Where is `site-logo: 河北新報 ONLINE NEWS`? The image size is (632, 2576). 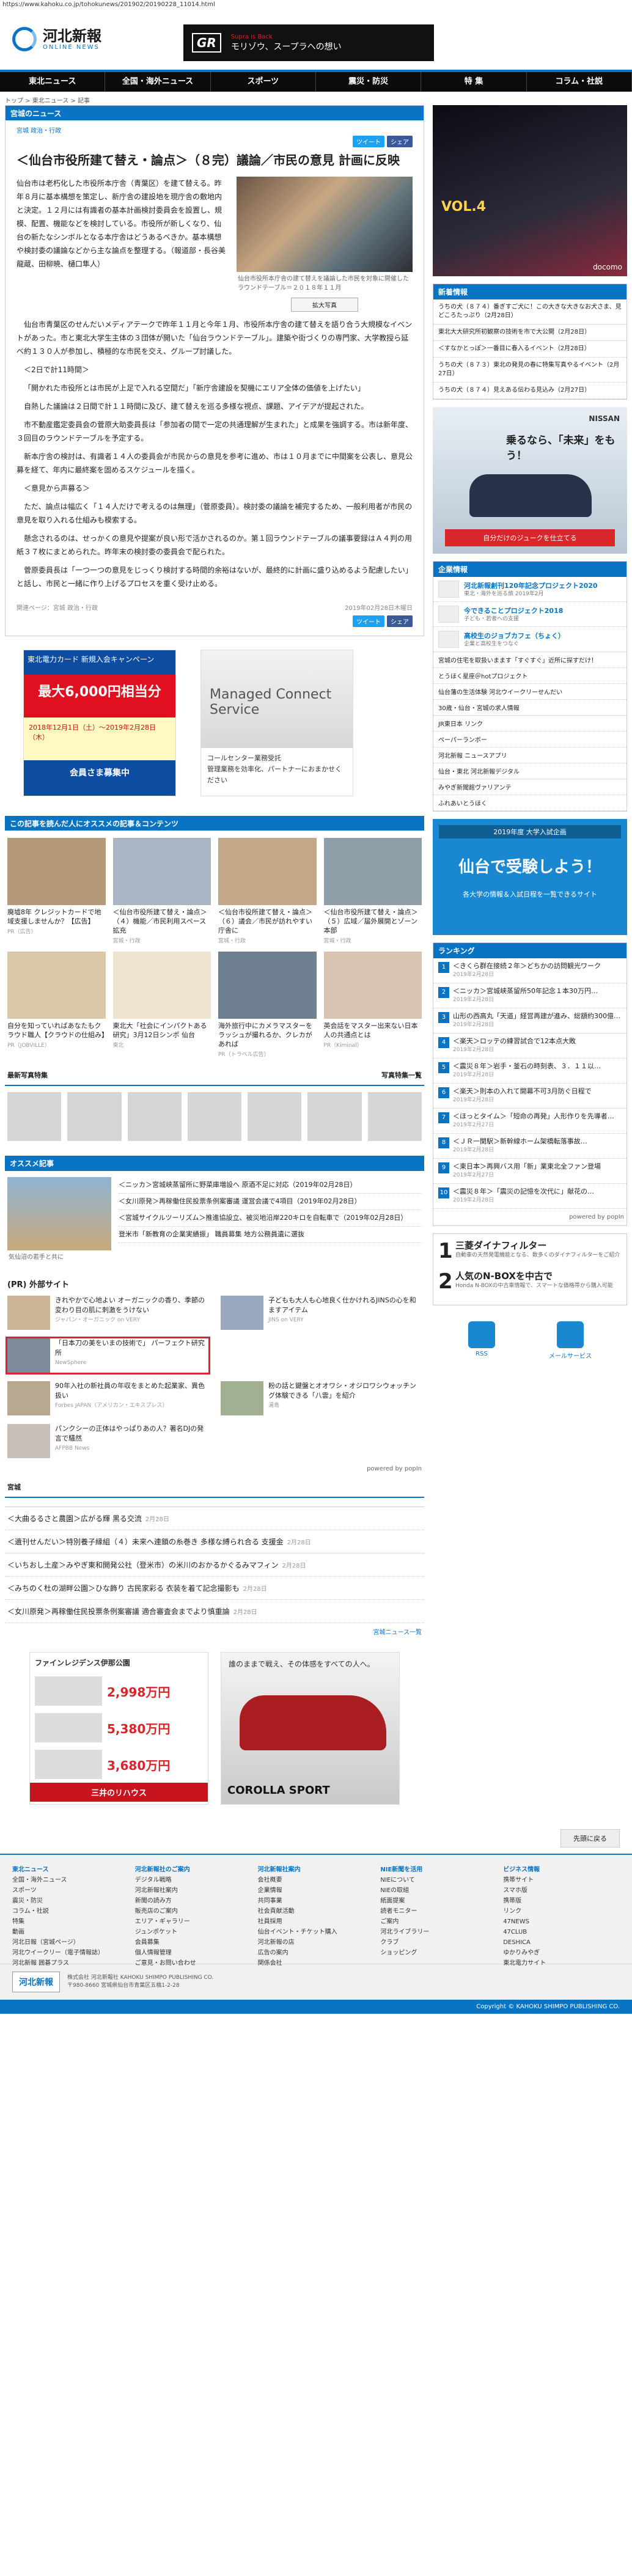 site-logo: 河北新報 ONLINE NEWS is located at coordinates (56, 39).